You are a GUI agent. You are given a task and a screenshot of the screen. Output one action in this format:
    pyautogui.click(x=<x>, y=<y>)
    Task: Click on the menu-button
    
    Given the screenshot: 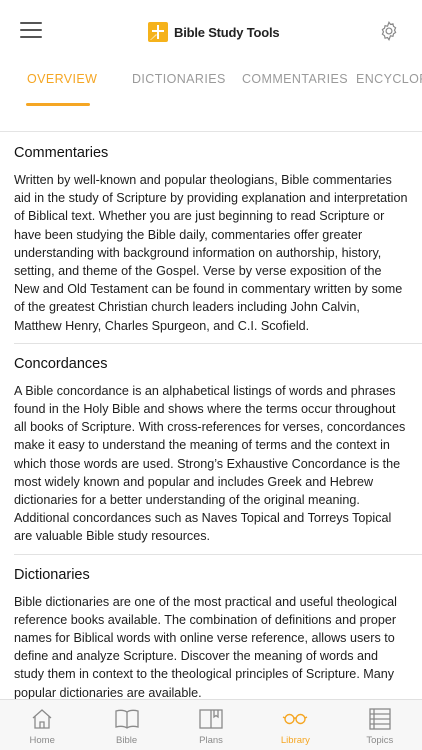 What is the action you would take?
    pyautogui.click(x=31, y=31)
    